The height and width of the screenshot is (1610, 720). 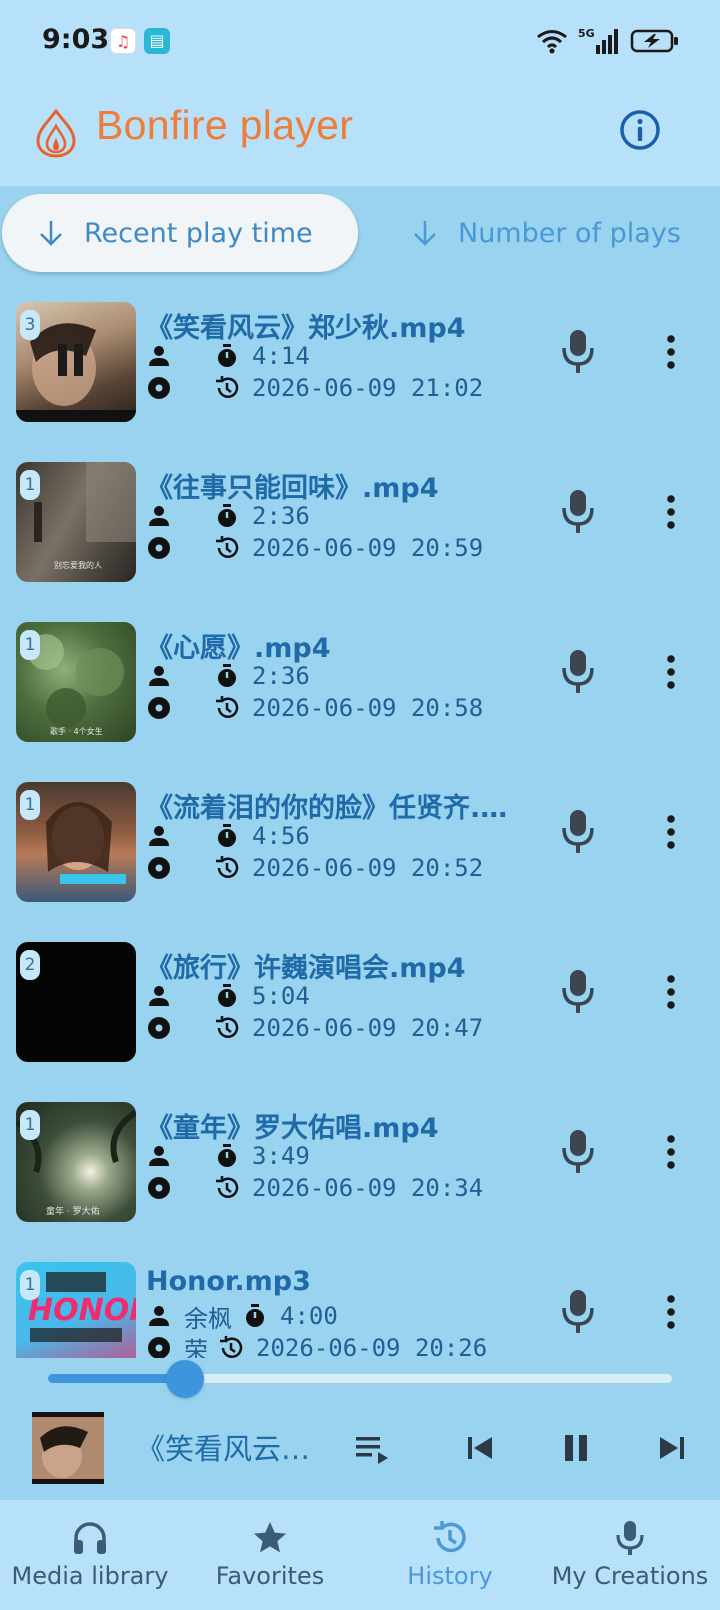 I want to click on list-item: 1 《流着泪的你的脸》任贤齐.mp4 4:56 2026-06-09 20:52, so click(x=360, y=850).